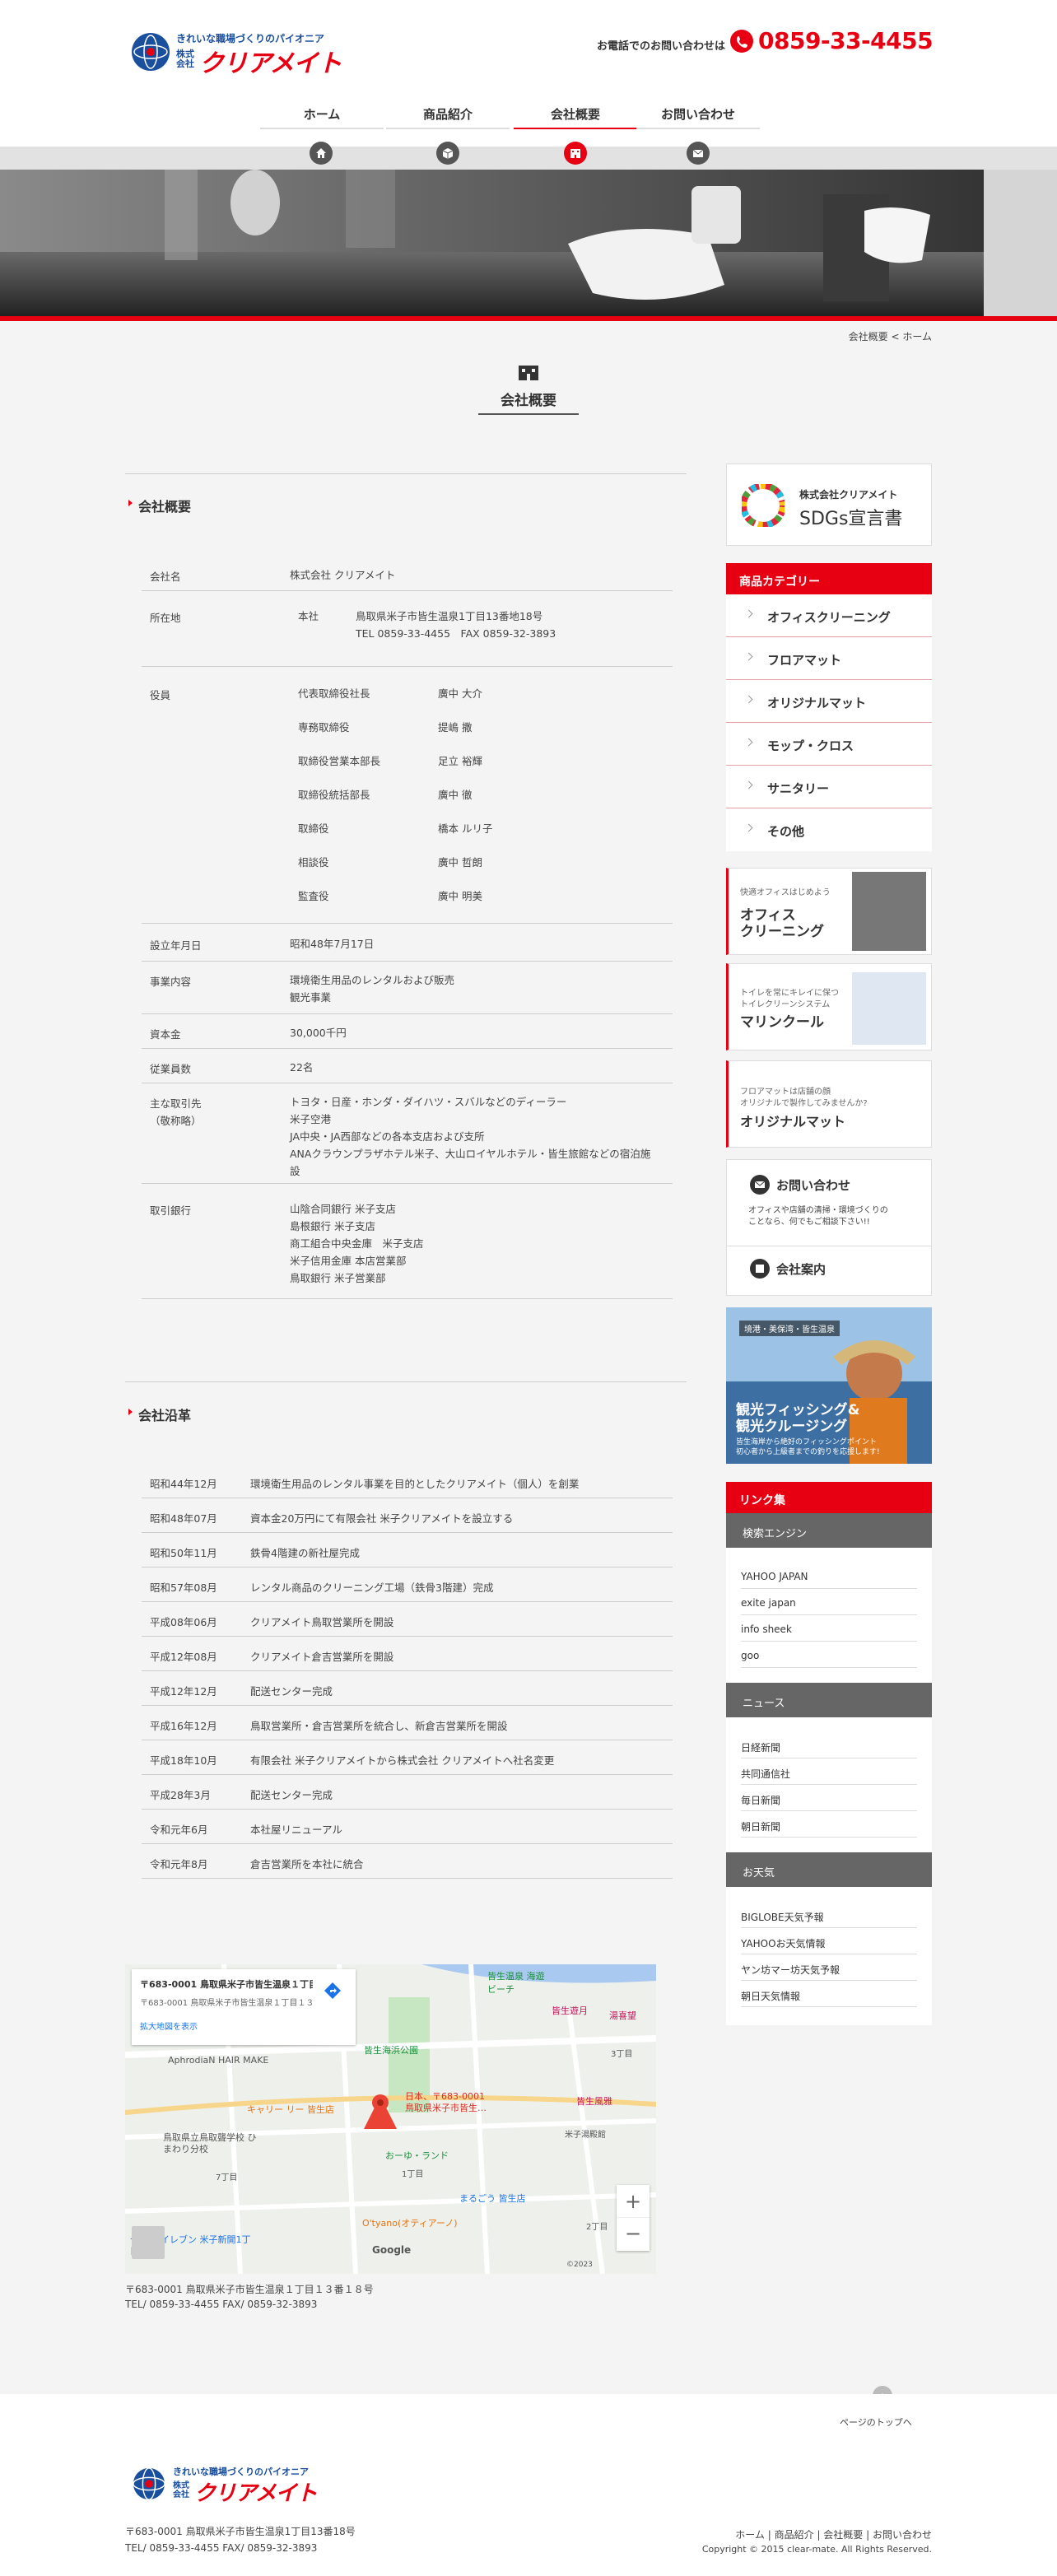 The height and width of the screenshot is (2576, 1057). What do you see at coordinates (829, 1824) in the screenshot?
I see `link-asahi: 朝日新聞` at bounding box center [829, 1824].